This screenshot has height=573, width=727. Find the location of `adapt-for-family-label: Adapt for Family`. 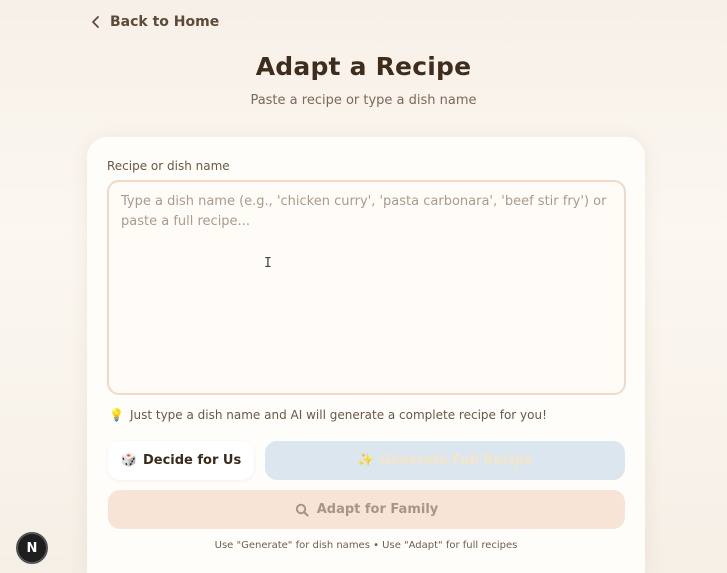

adapt-for-family-label: Adapt for Family is located at coordinates (377, 509).